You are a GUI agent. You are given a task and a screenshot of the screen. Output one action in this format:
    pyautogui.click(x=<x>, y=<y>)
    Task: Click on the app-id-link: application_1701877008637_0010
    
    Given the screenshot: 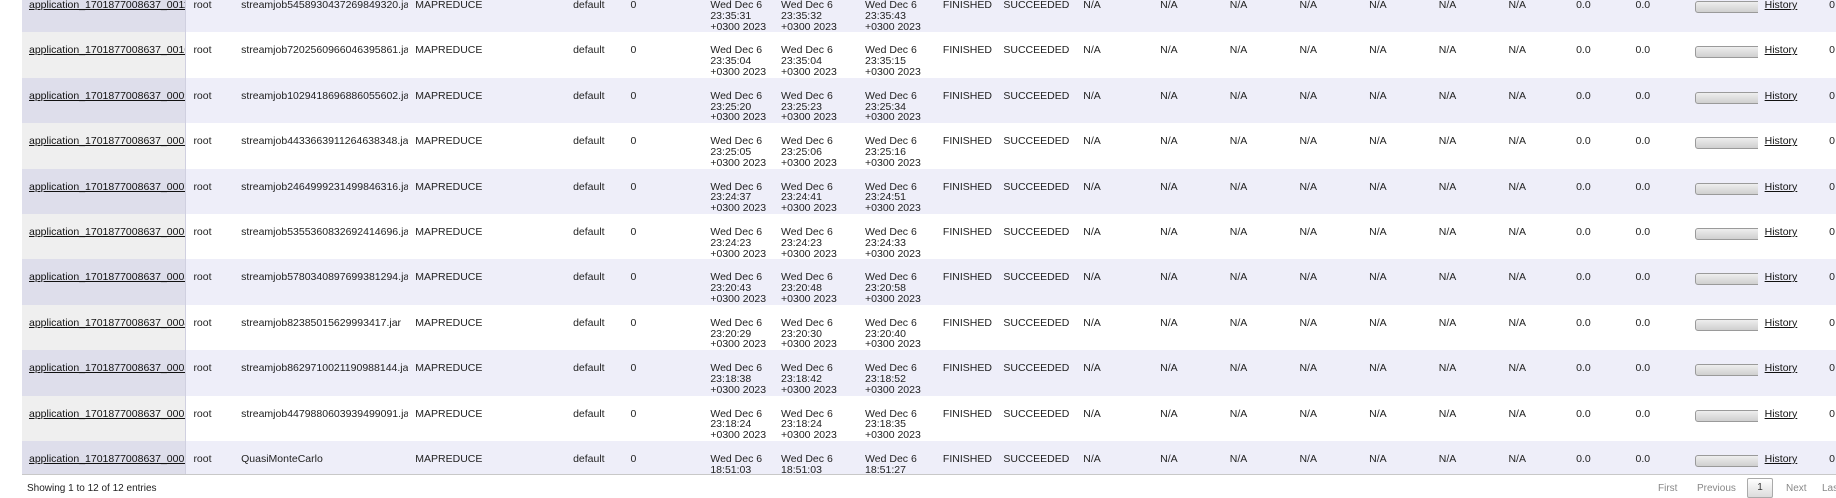 What is the action you would take?
    pyautogui.click(x=107, y=50)
    